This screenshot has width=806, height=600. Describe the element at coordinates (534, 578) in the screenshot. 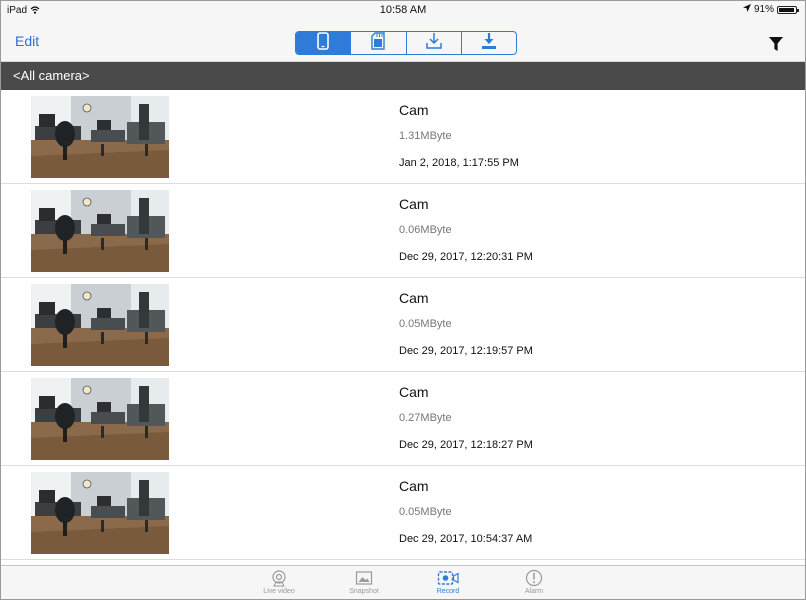

I see `alert-icon` at that location.